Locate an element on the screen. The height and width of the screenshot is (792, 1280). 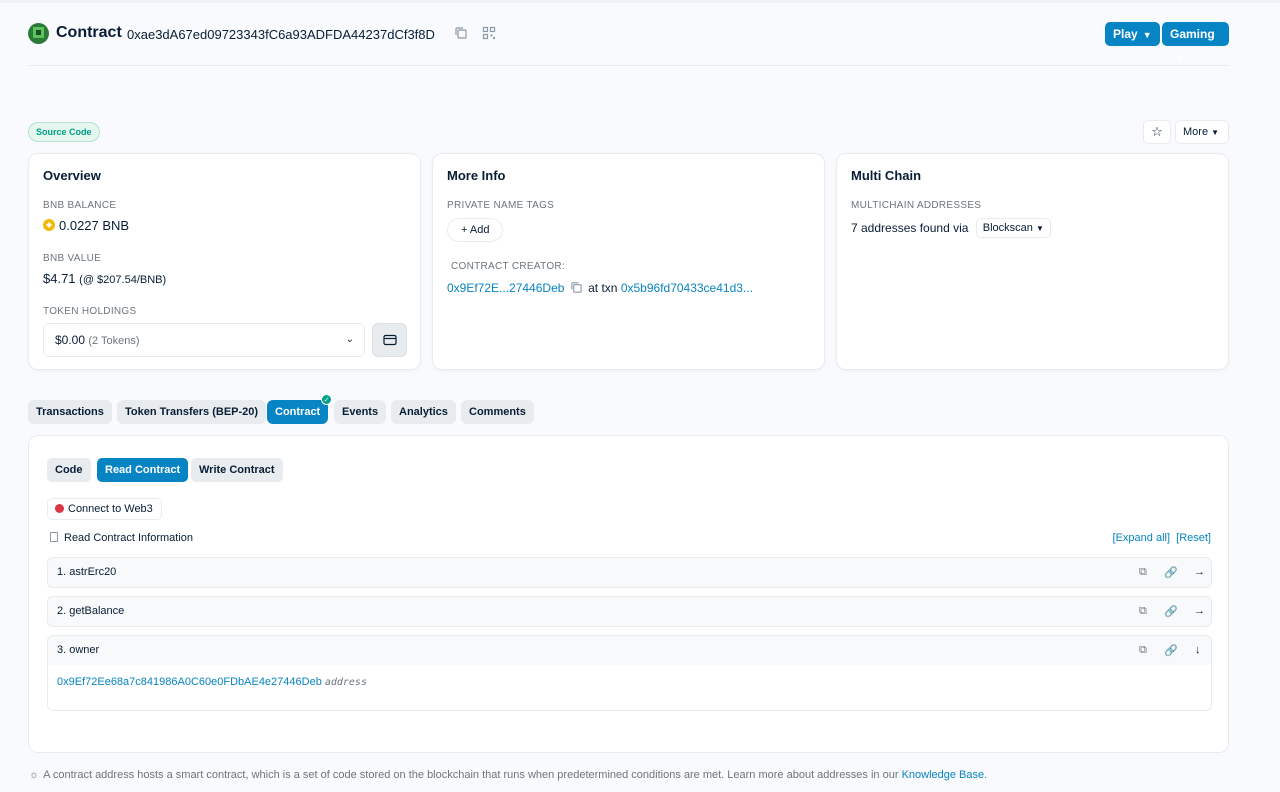
knowledge-base-link: Knowledge Base is located at coordinates (943, 775).